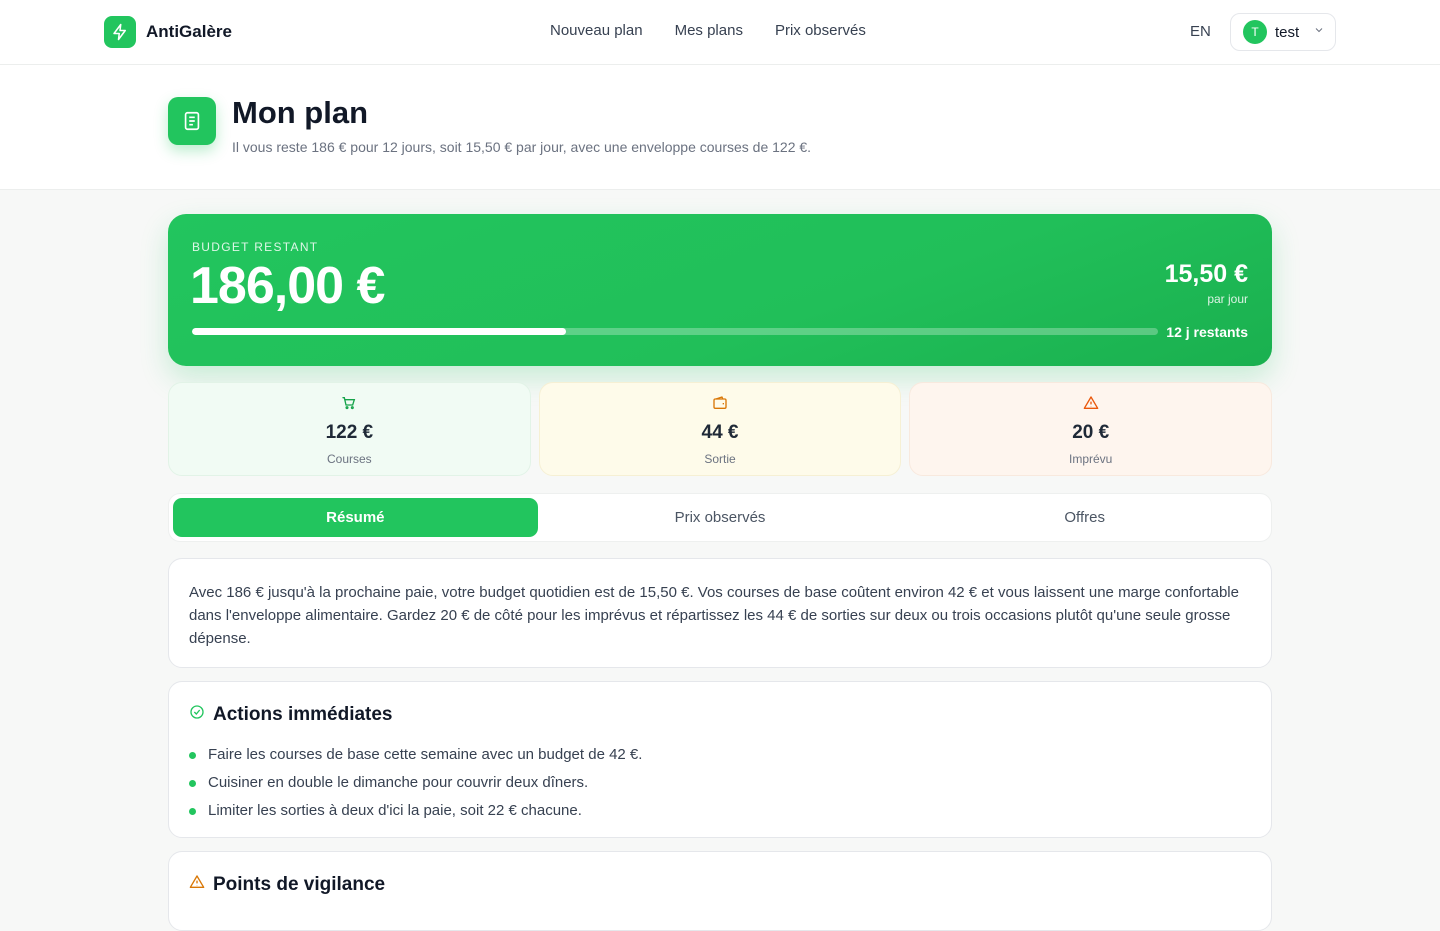 The width and height of the screenshot is (1440, 931). Describe the element at coordinates (299, 884) in the screenshot. I see `watch-title: Points de vigilance` at that location.